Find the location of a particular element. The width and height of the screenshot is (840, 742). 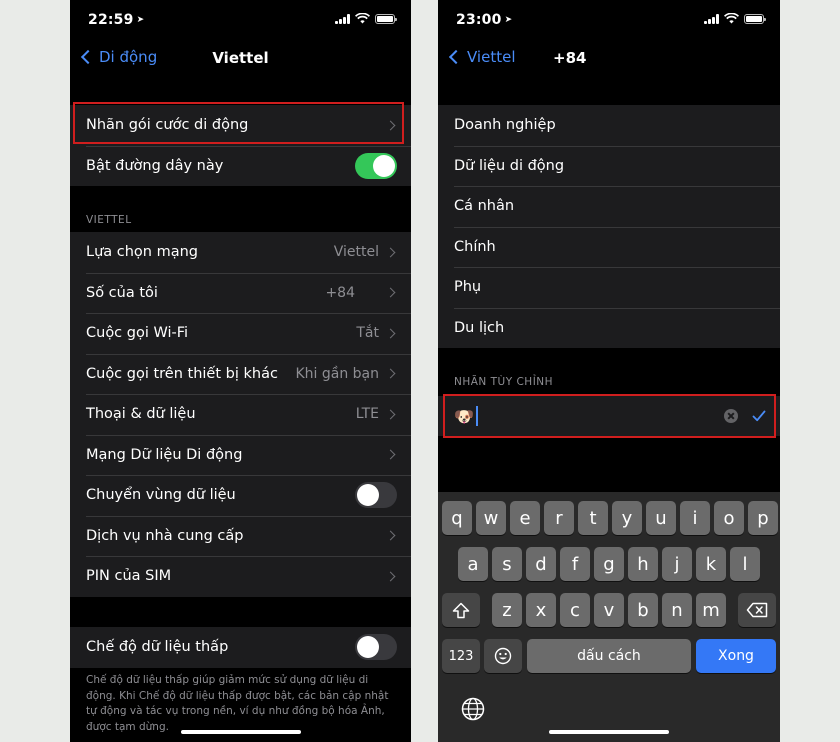

key-p: p is located at coordinates (763, 518).